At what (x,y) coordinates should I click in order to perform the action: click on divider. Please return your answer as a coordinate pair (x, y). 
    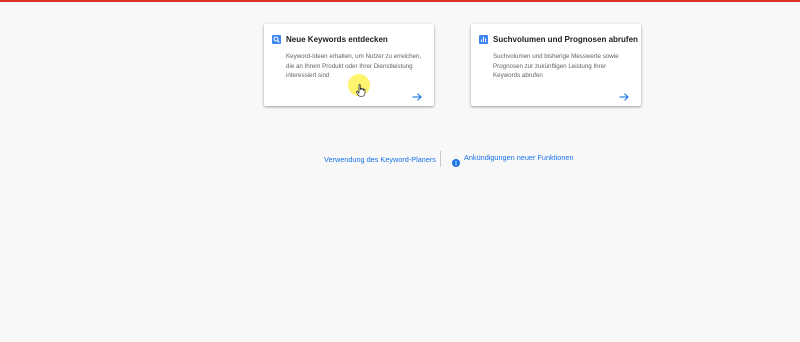
    Looking at the image, I should click on (440, 159).